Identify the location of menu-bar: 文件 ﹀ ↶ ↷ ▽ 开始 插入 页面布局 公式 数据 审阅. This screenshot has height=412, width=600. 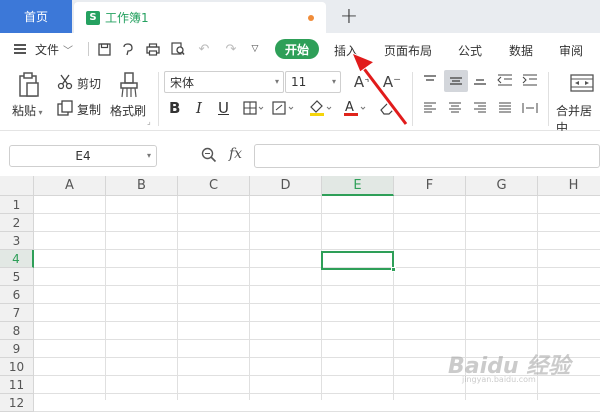
(300, 49).